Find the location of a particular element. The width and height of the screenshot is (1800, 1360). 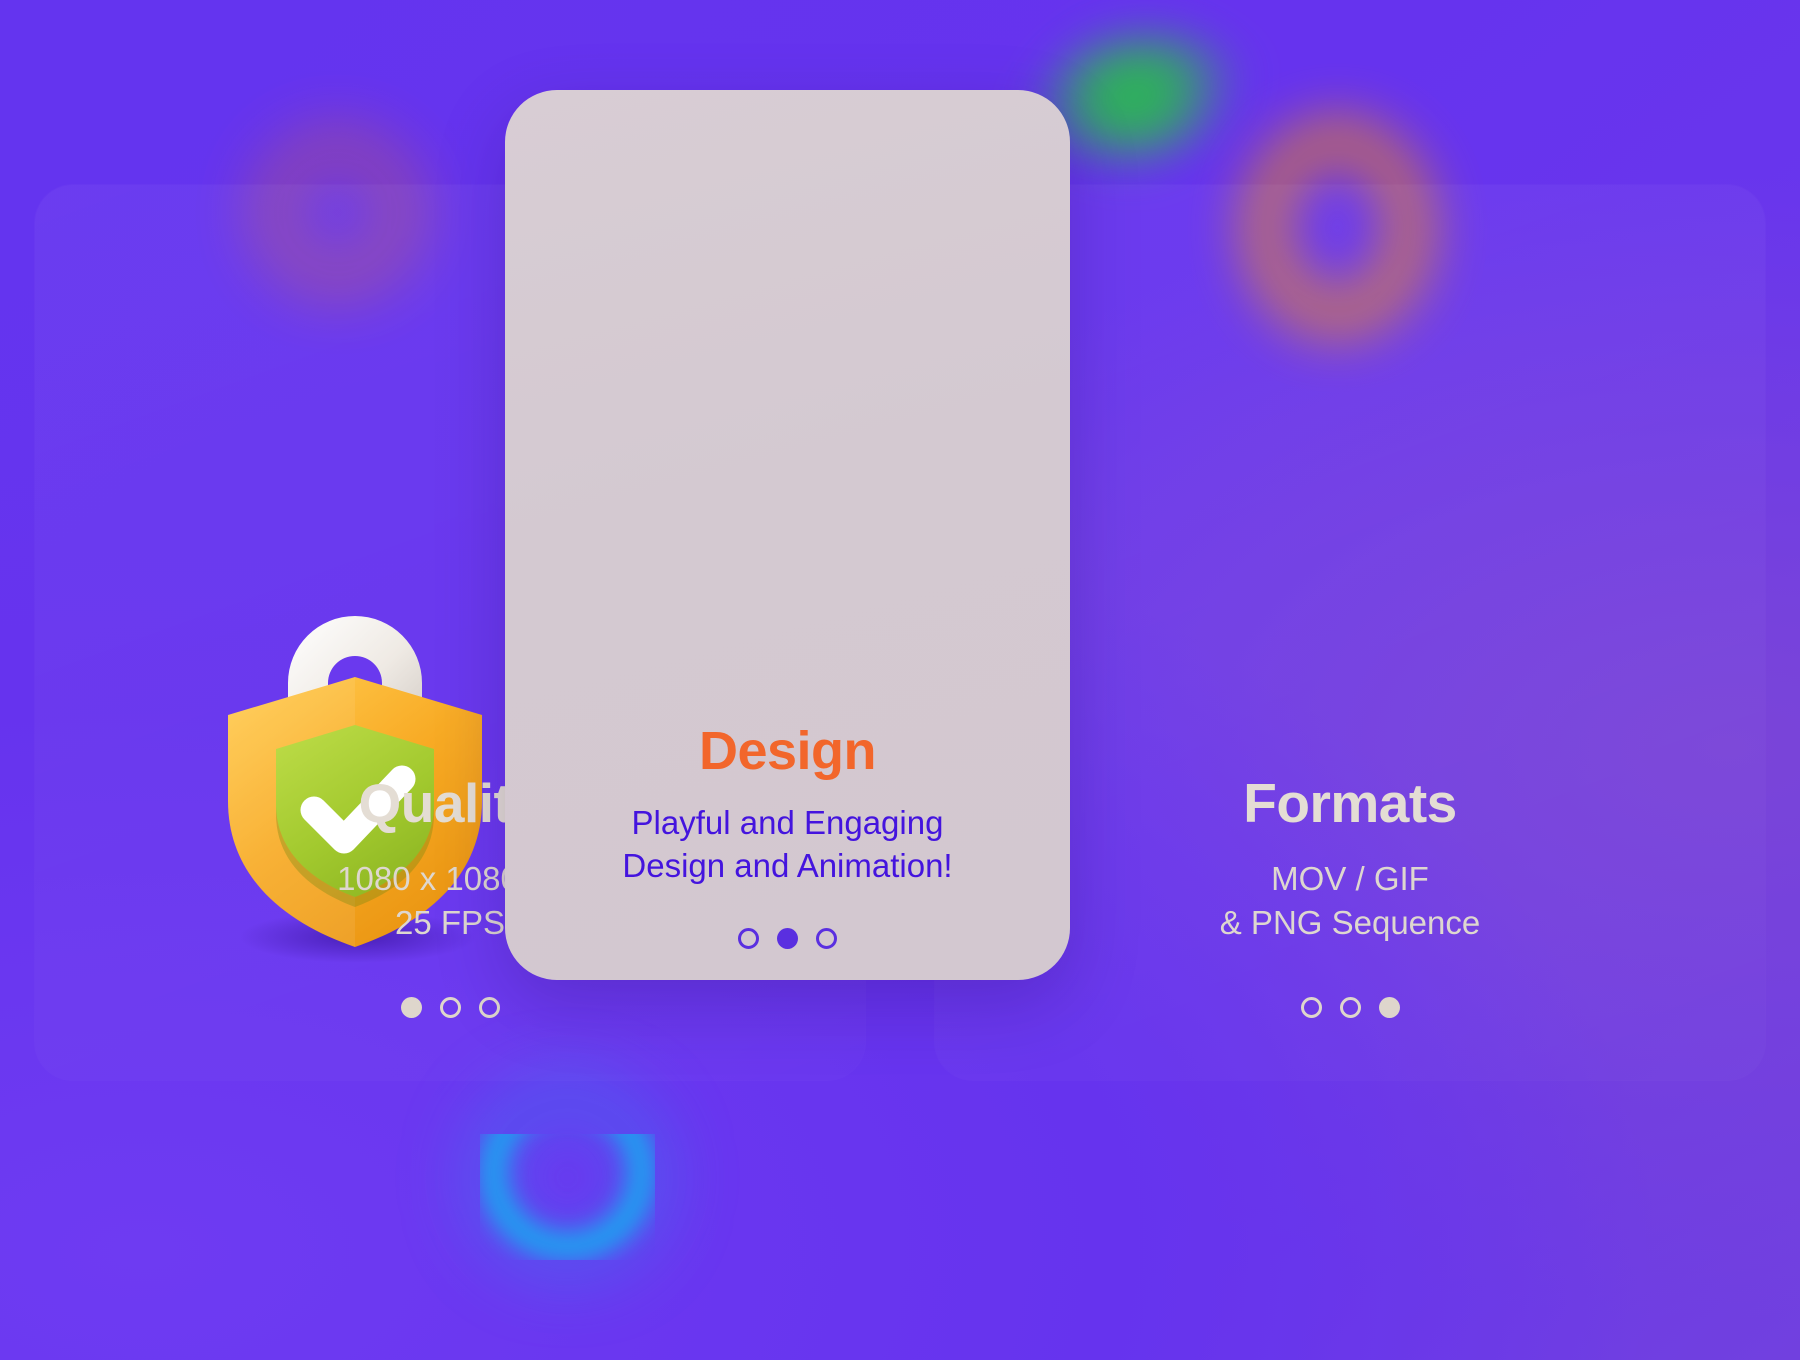

cyan-arc-blob-bottom-icon is located at coordinates (567, 1197).